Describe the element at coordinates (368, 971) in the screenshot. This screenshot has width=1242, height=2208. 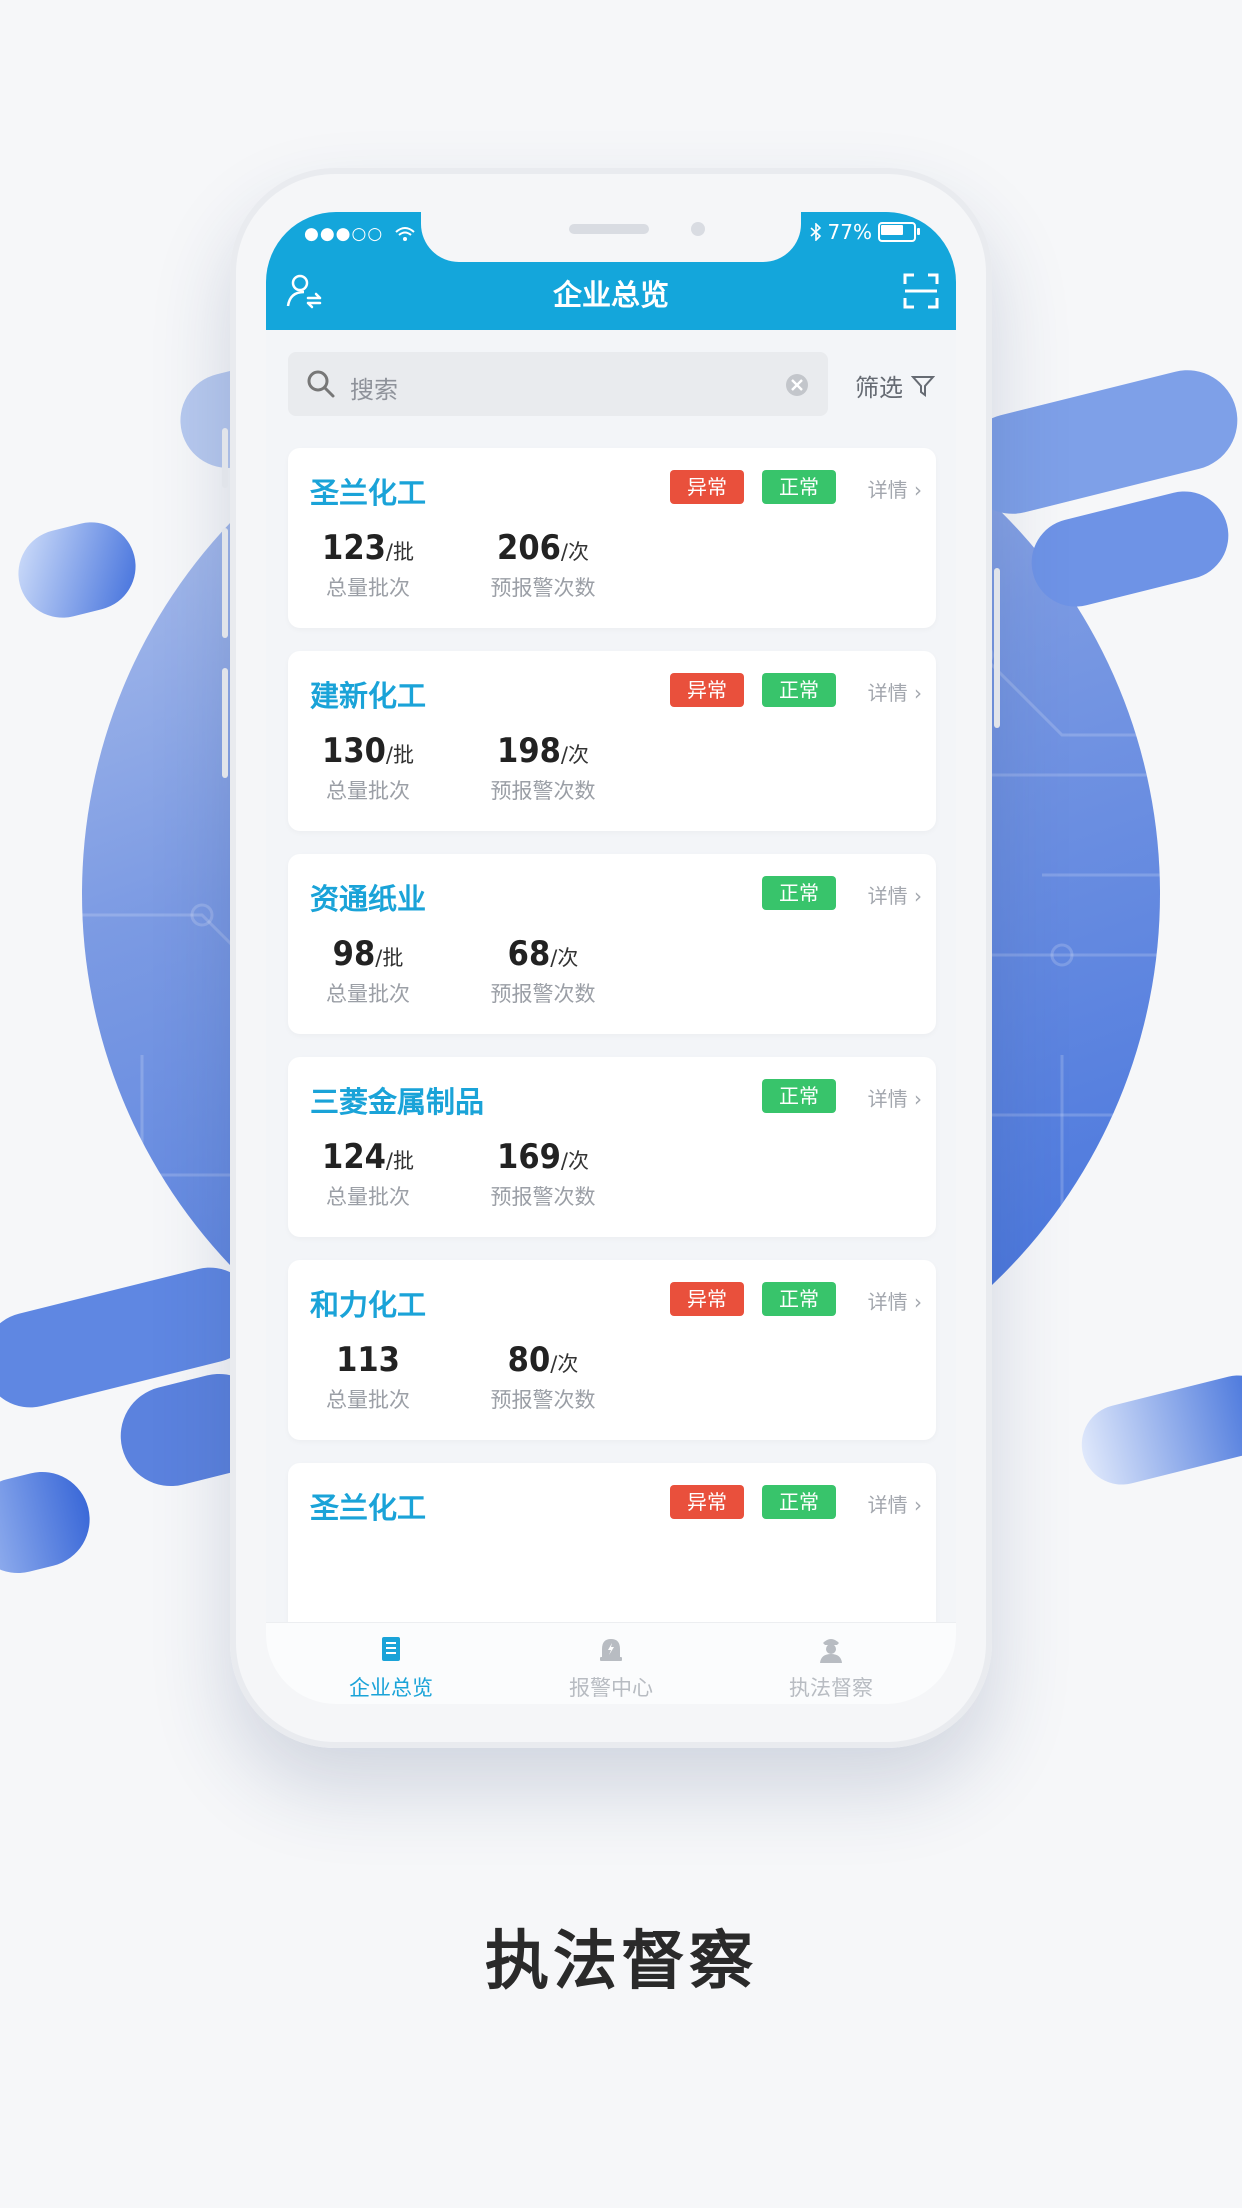
I see `batch-stat: 98/批 总量批次` at that location.